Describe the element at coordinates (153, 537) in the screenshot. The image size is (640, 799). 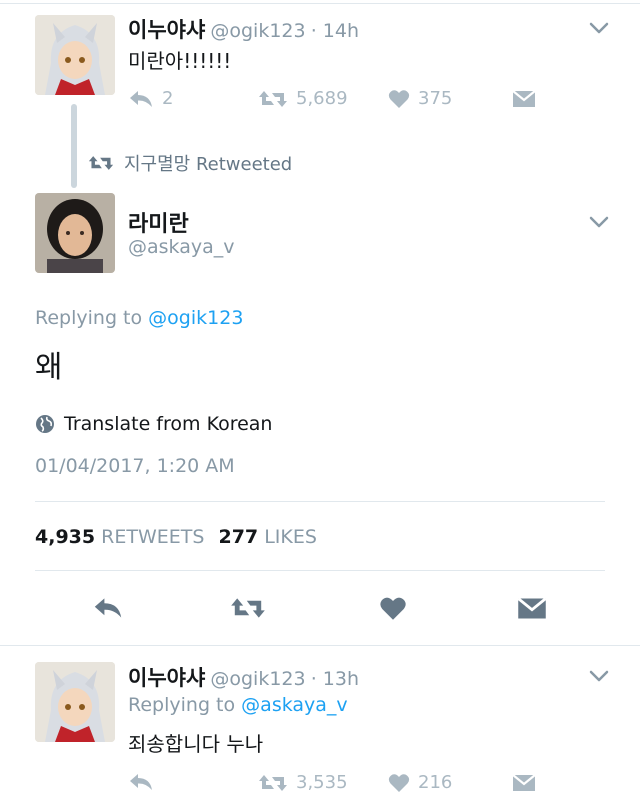
I see `retweets-label: RETWEETS` at that location.